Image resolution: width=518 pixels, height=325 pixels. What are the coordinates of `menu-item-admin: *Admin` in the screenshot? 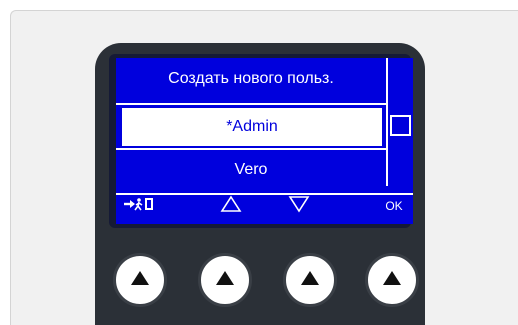 It's located at (252, 127).